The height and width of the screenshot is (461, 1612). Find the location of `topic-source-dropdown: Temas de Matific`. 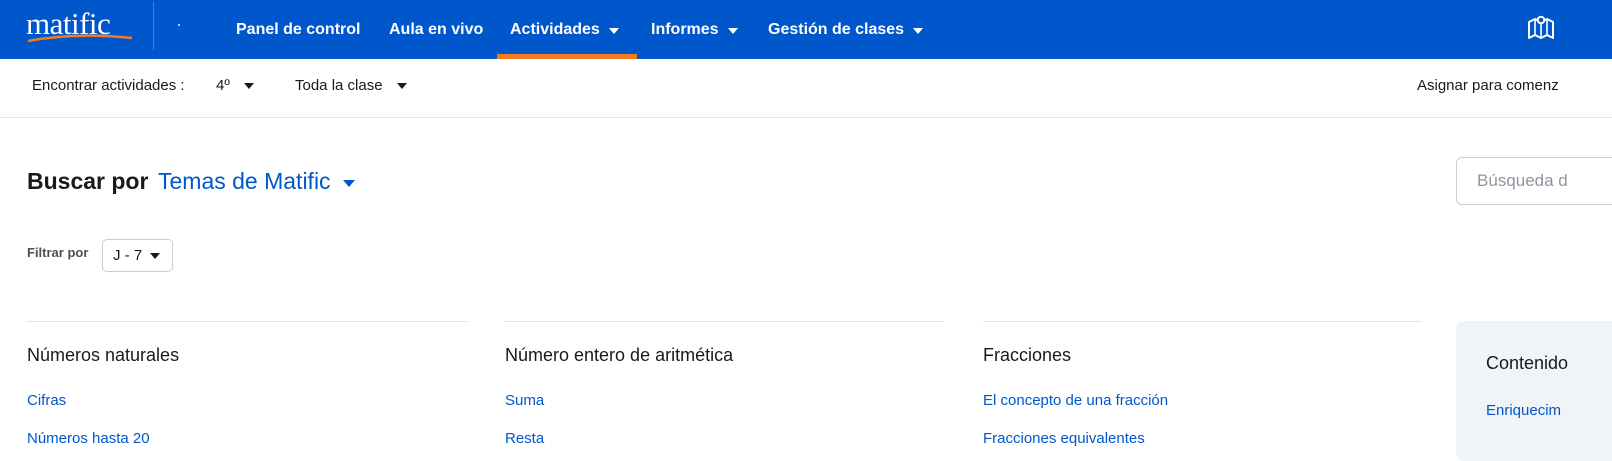

topic-source-dropdown: Temas de Matific is located at coordinates (256, 181).